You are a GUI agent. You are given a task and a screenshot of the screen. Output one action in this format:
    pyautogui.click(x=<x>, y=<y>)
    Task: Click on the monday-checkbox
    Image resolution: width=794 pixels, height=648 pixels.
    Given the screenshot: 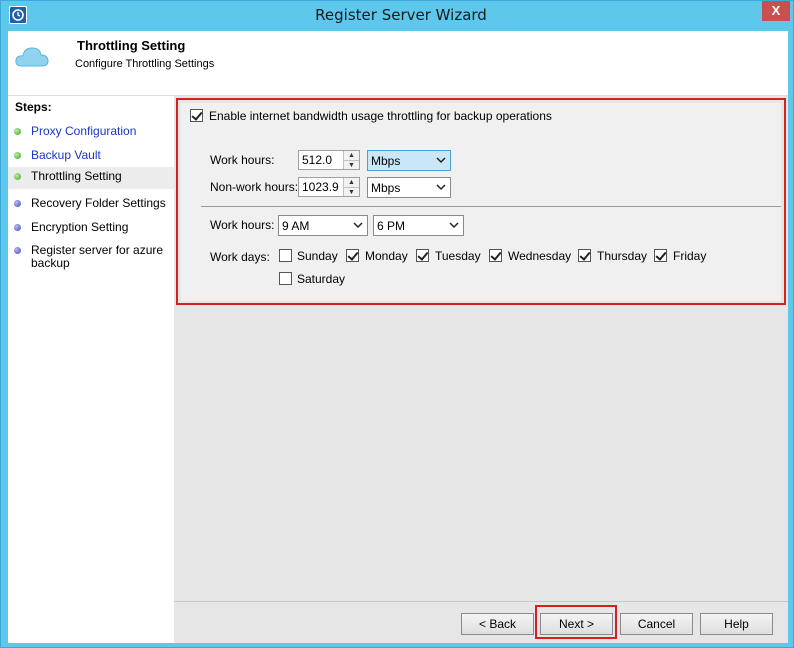 What is the action you would take?
    pyautogui.click(x=352, y=255)
    